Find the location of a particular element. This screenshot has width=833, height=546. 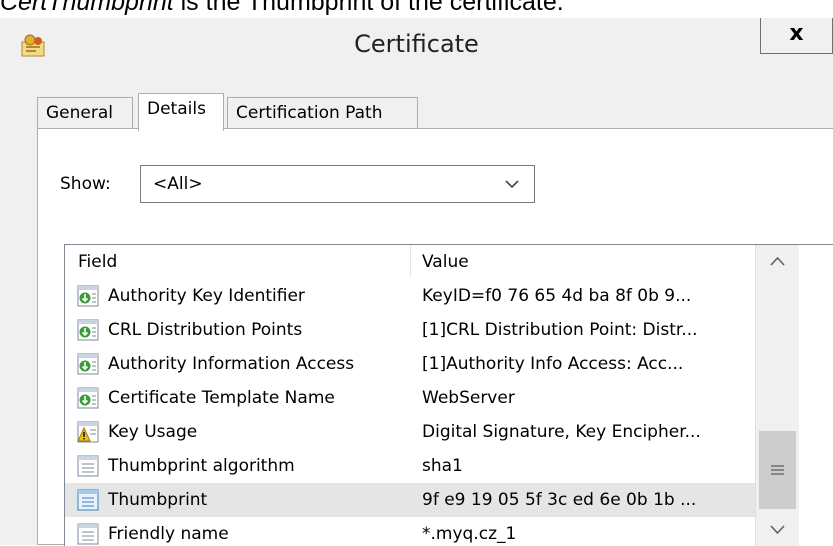

row-field: CRL Distribution Points is located at coordinates (205, 330).